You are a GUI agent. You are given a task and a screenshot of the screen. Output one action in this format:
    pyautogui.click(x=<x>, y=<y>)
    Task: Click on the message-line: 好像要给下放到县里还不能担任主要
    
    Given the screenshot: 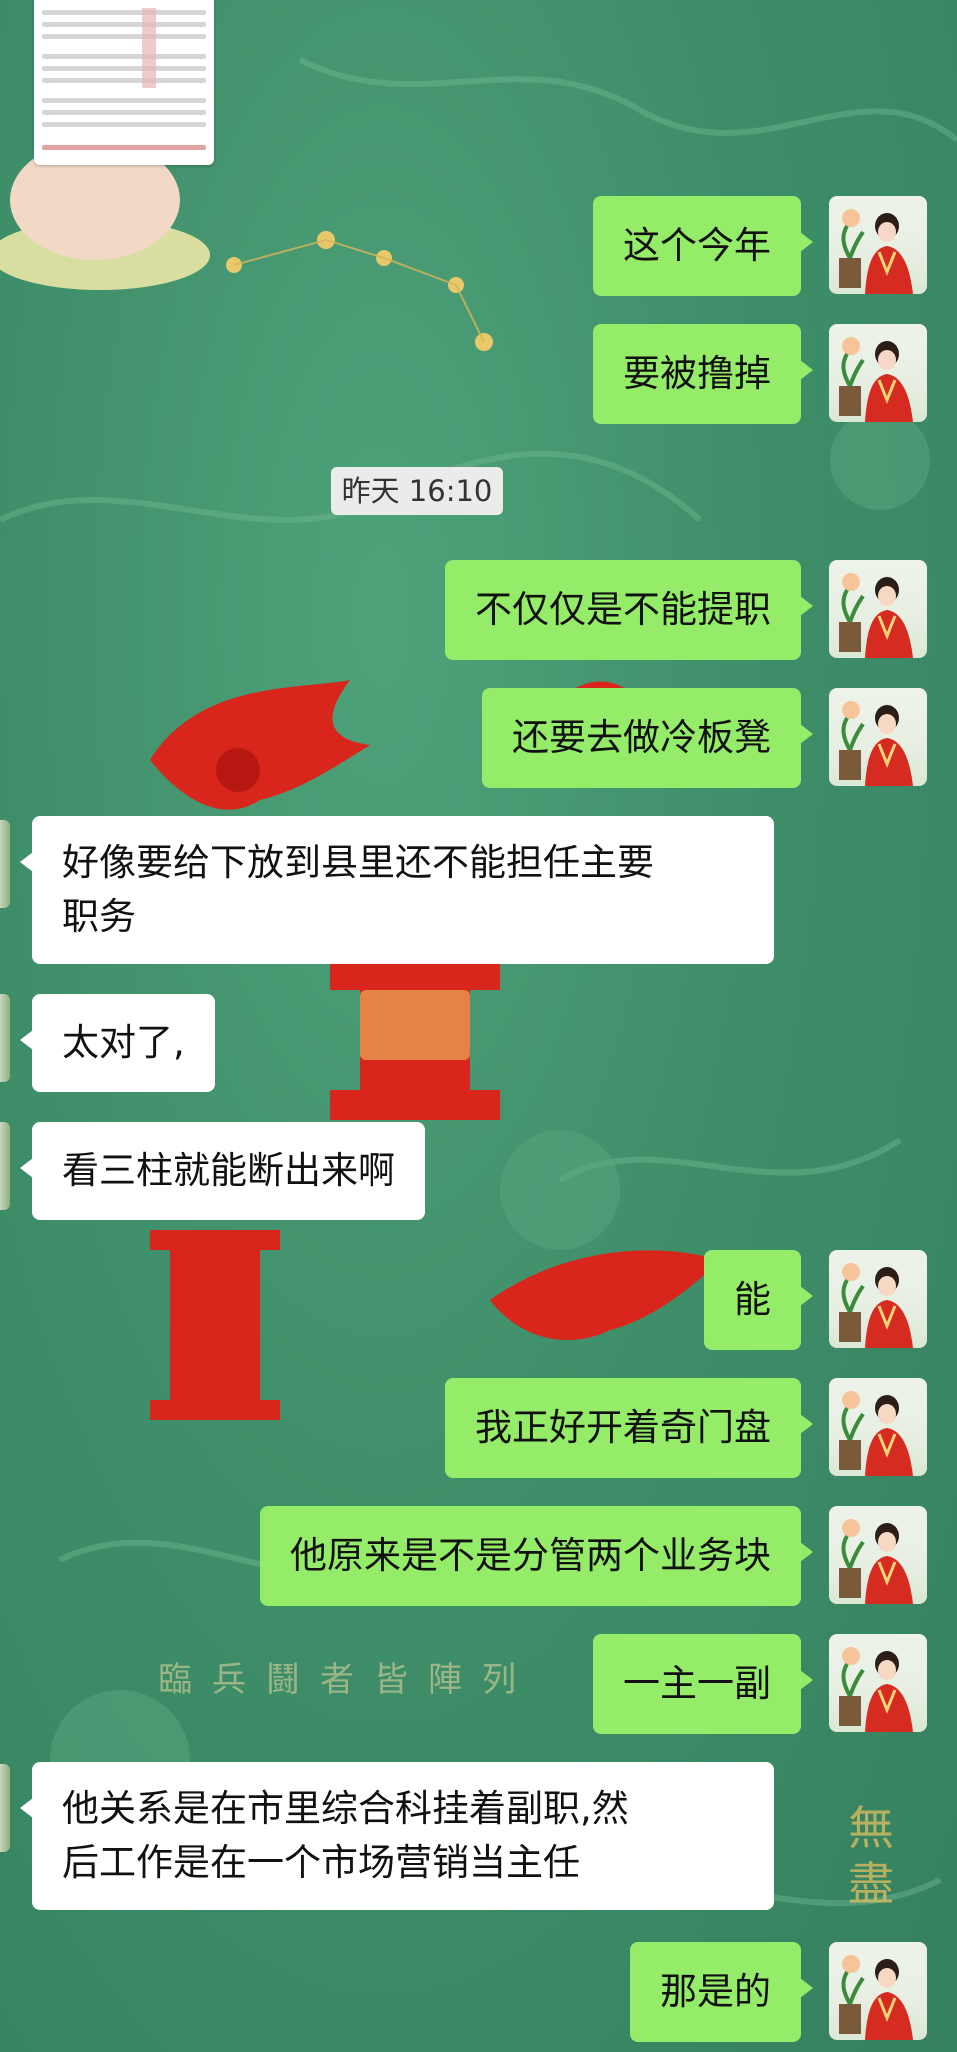 What is the action you would take?
    pyautogui.click(x=358, y=862)
    